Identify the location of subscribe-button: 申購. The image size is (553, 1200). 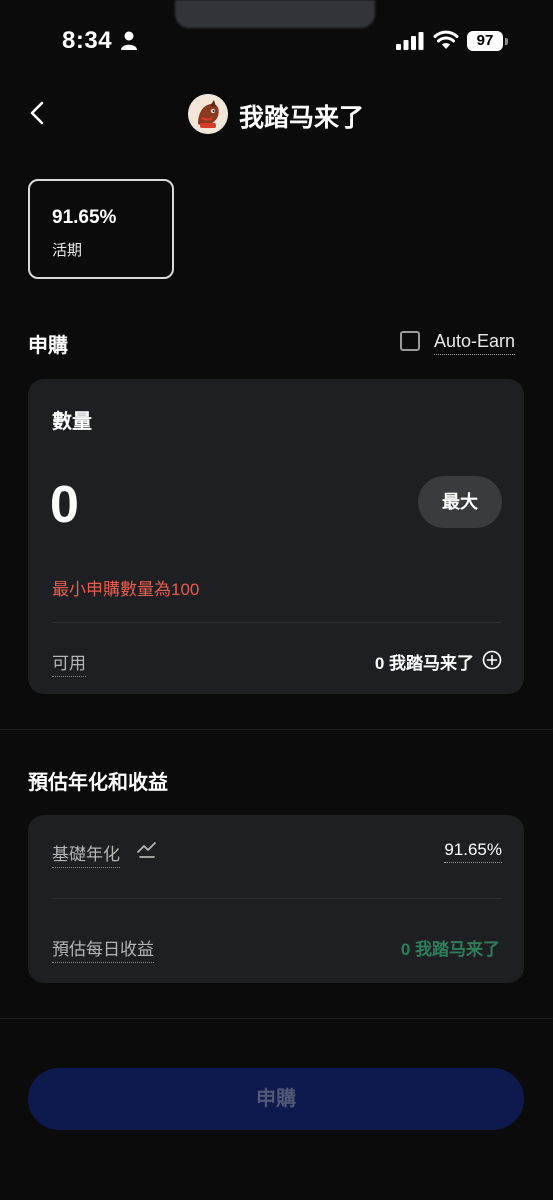
(276, 1099).